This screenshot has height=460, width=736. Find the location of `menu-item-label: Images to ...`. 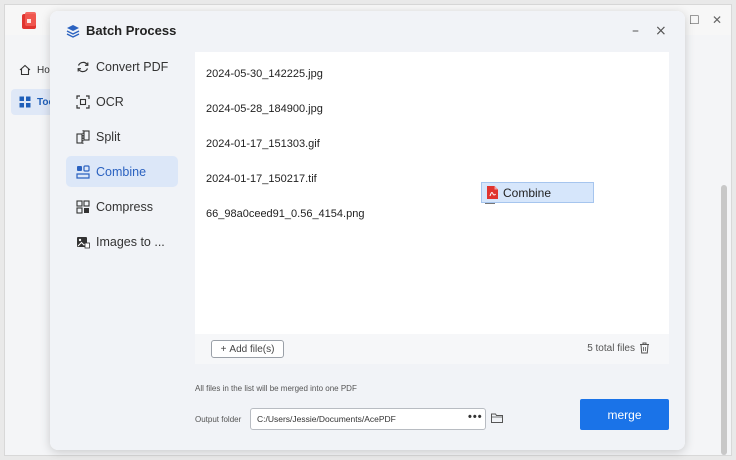

menu-item-label: Images to ... is located at coordinates (130, 241).